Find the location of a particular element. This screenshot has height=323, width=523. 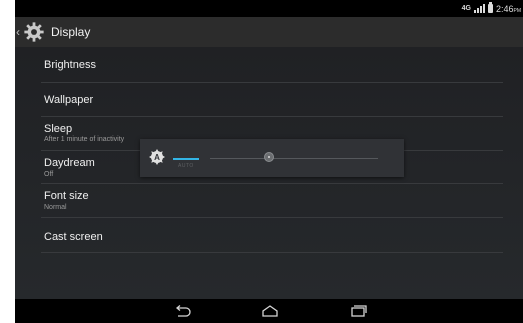

setting-subtitle: Off is located at coordinates (49, 174).